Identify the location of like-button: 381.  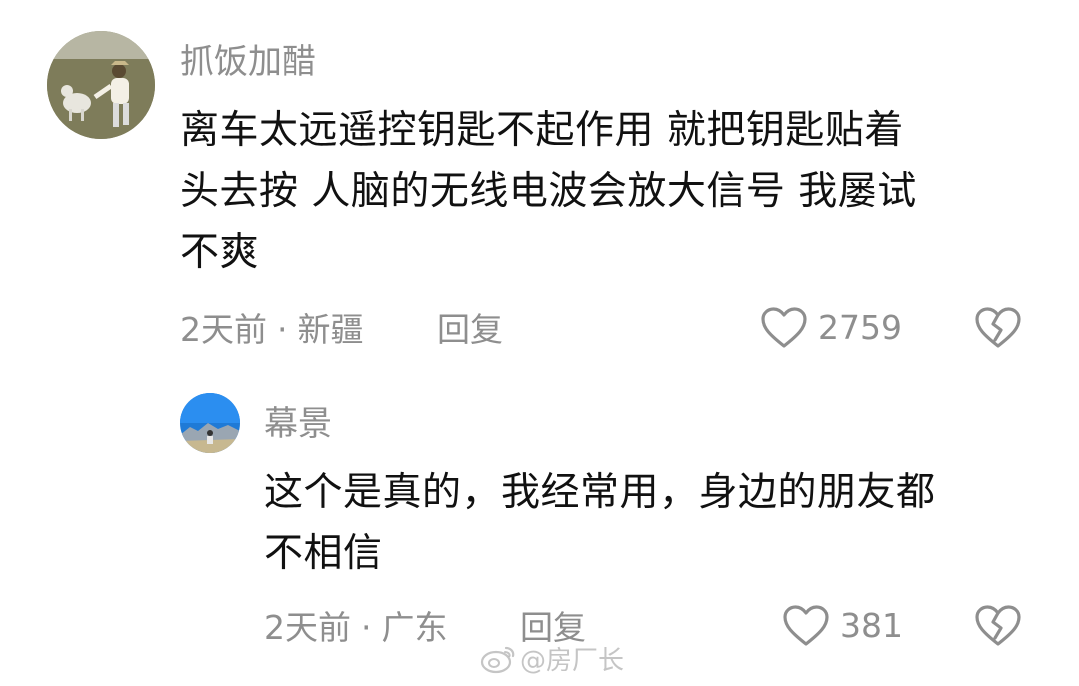
(842, 626).